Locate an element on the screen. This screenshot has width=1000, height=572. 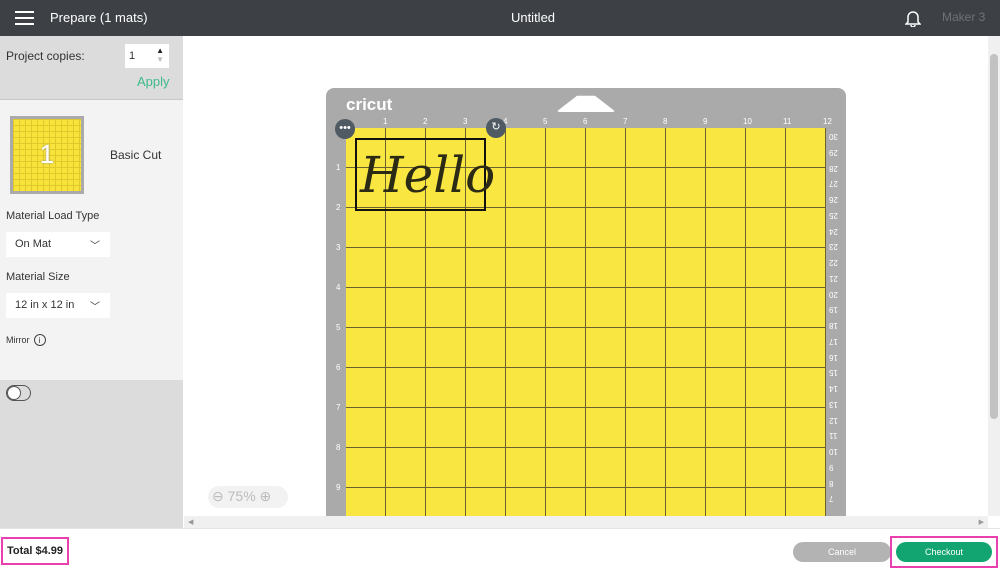
mirror-toggle is located at coordinates (18, 393).